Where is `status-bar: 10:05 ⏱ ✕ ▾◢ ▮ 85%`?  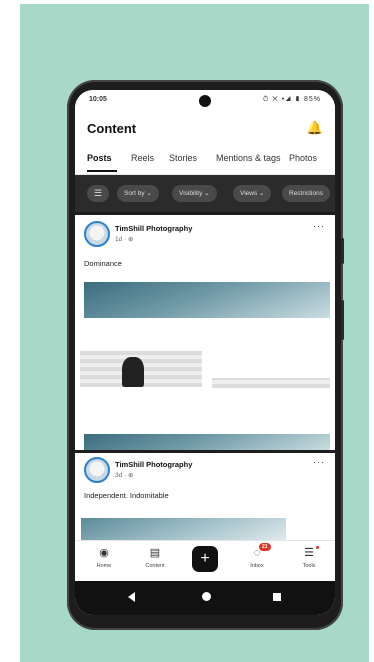 status-bar: 10:05 ⏱ ✕ ▾◢ ▮ 85% is located at coordinates (205, 101).